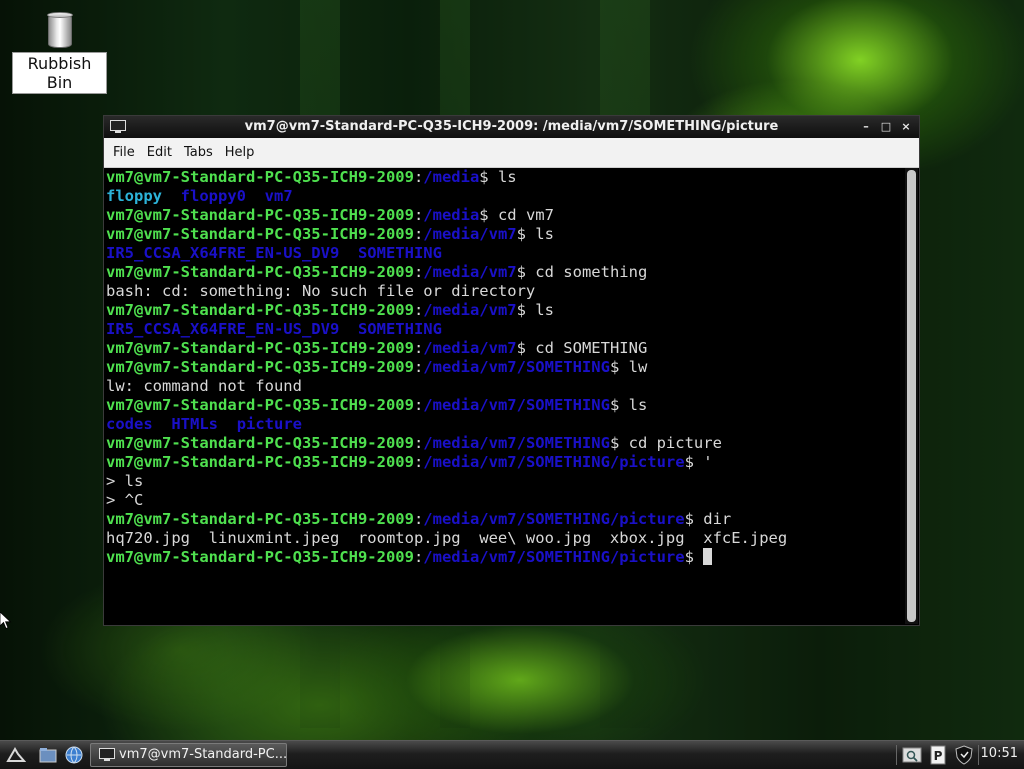 The width and height of the screenshot is (1024, 769). What do you see at coordinates (125, 500) in the screenshot?
I see `output-text: > ^C` at bounding box center [125, 500].